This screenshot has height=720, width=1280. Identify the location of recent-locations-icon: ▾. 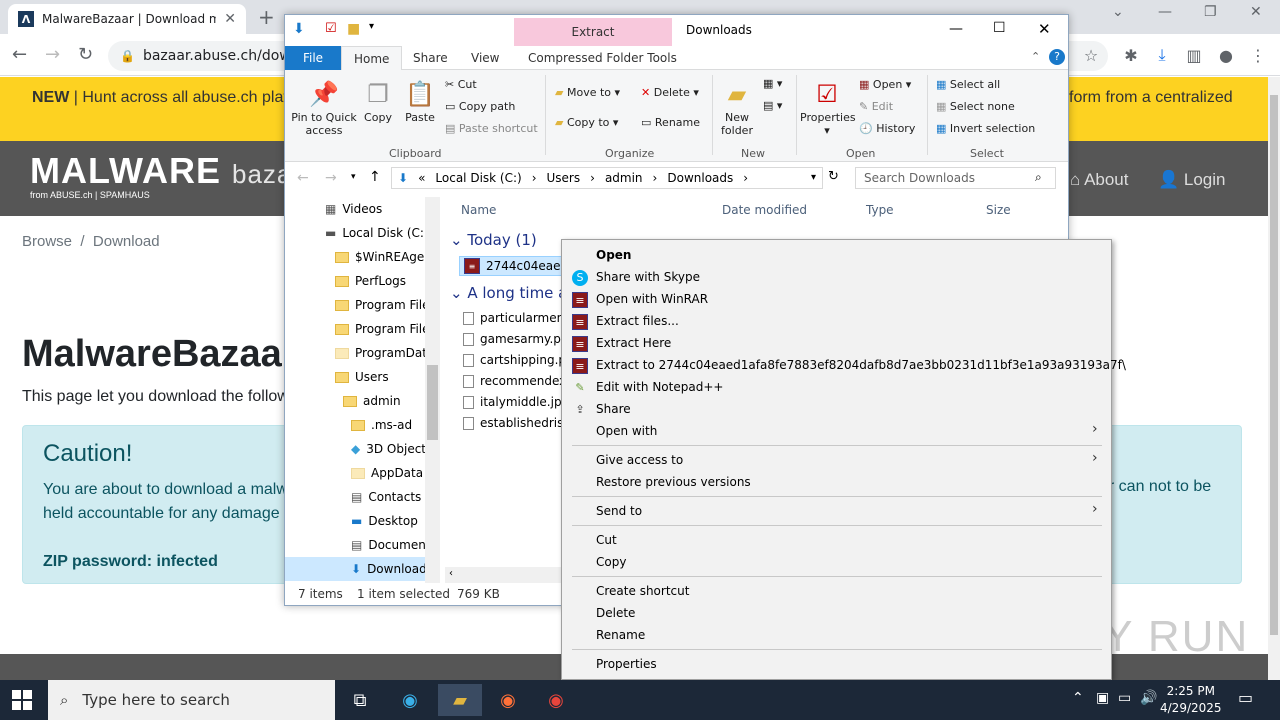
(353, 177).